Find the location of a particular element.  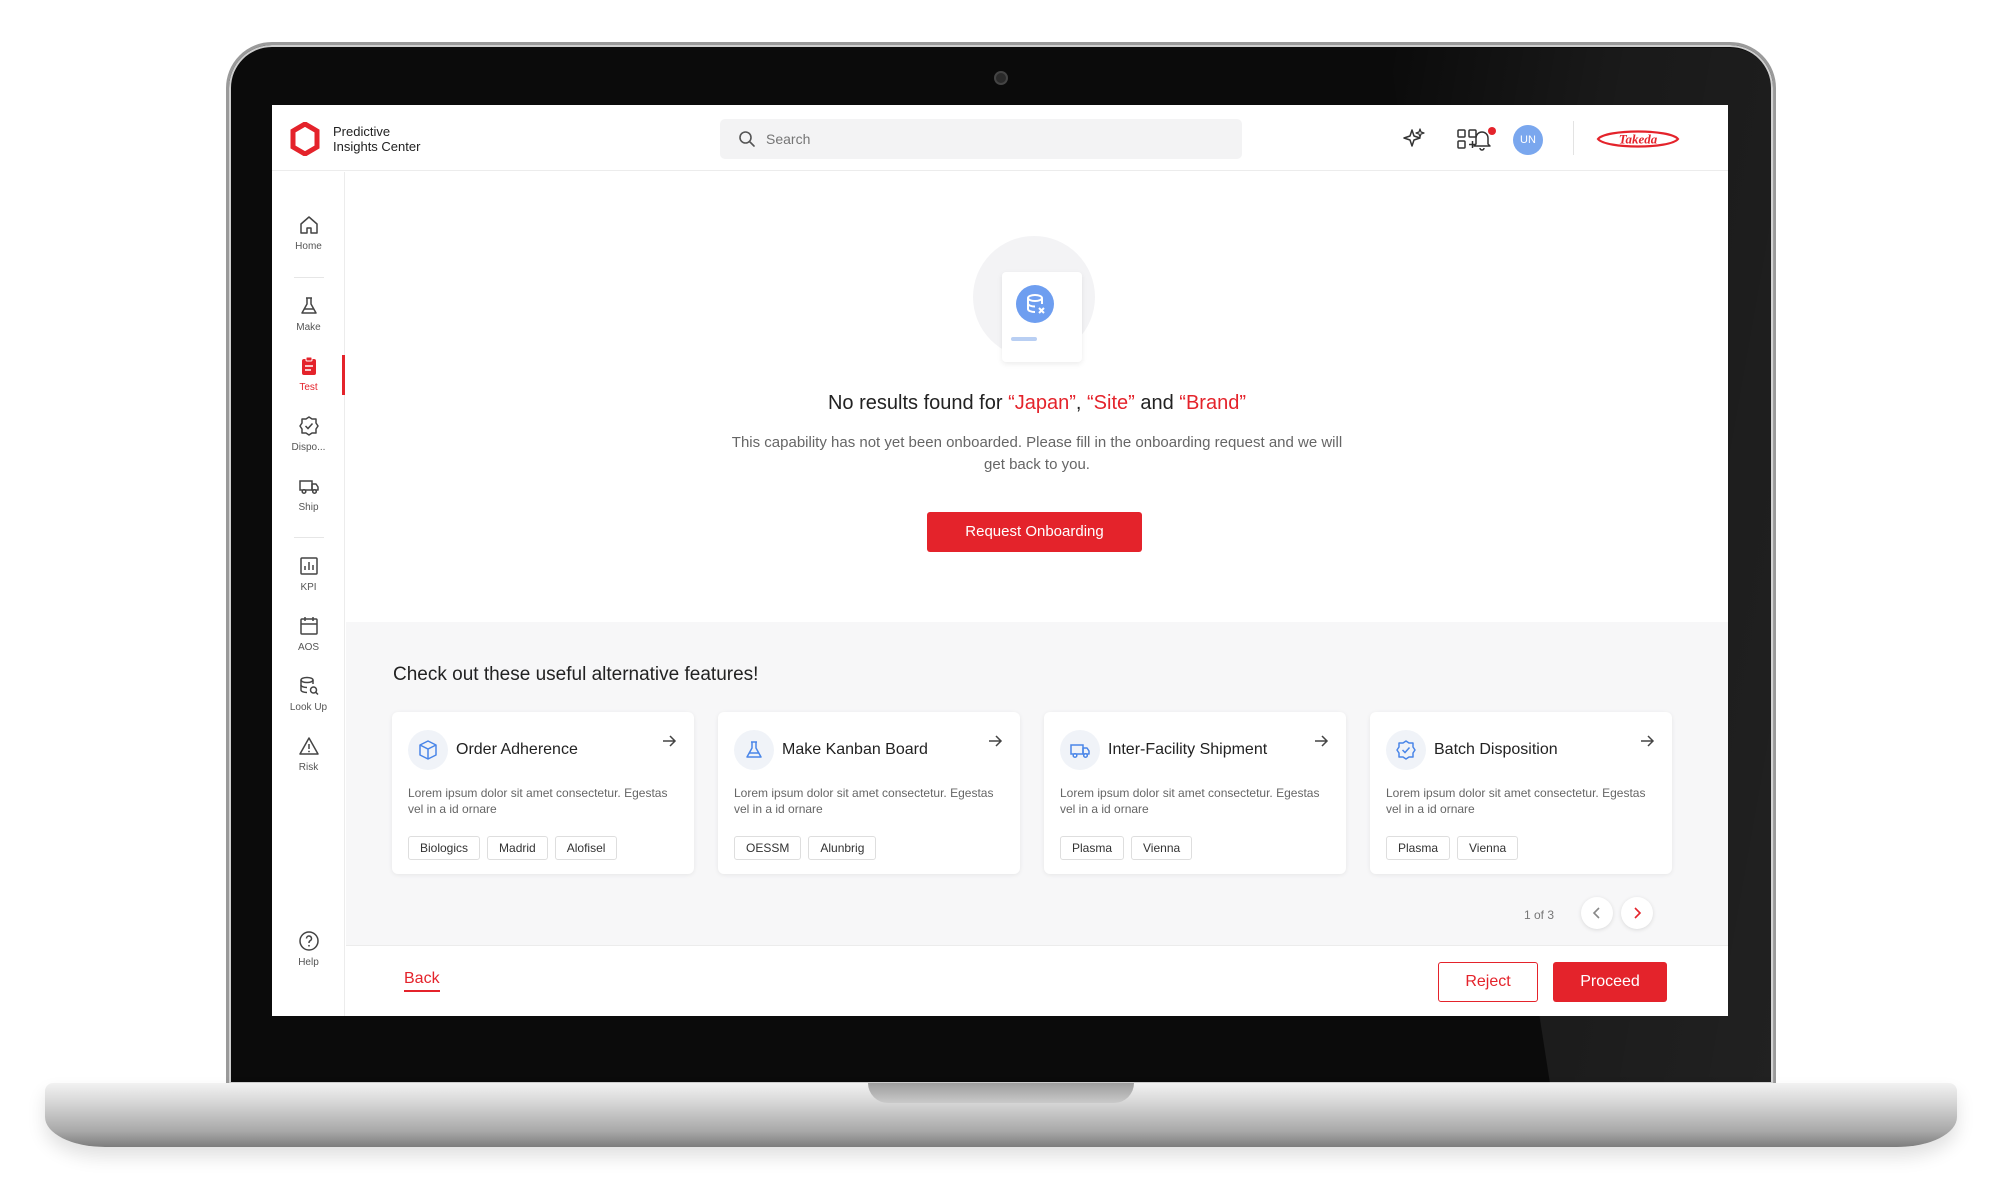

top-bar: Predictive Insights Center UN is located at coordinates (1000, 138).